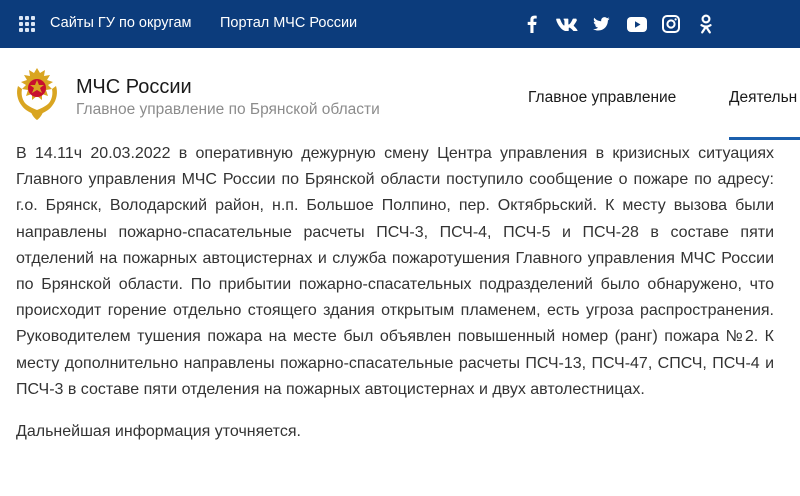  Describe the element at coordinates (764, 138) in the screenshot. I see `nav-active-indicator` at that location.